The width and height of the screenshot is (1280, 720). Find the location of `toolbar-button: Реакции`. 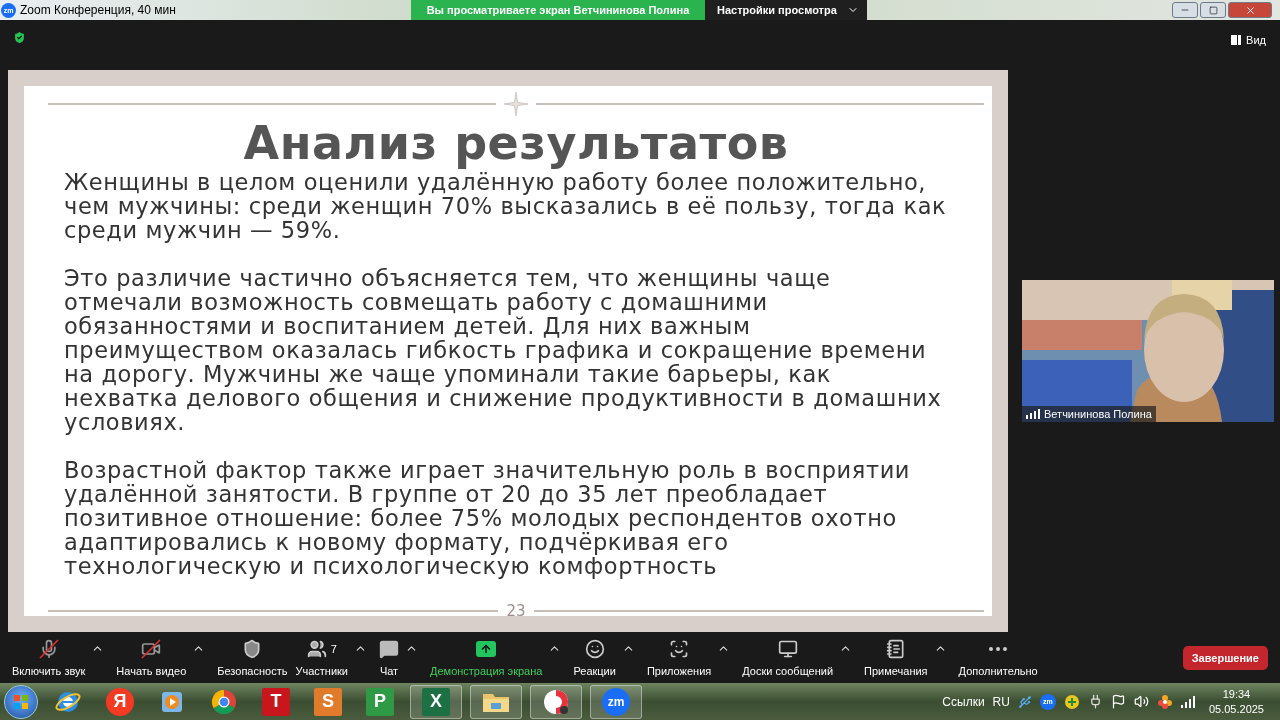

toolbar-button: Реакции is located at coordinates (594, 657).